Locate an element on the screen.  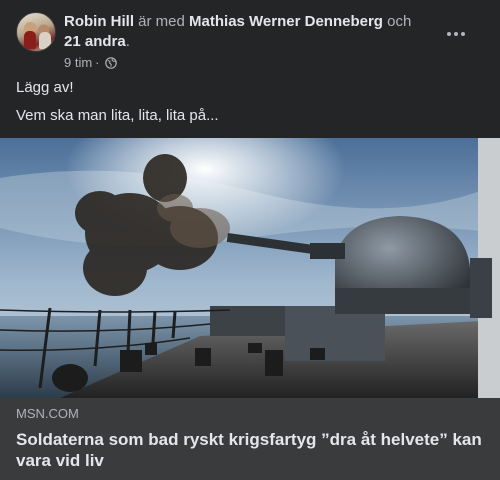
author-avatar is located at coordinates (36, 32).